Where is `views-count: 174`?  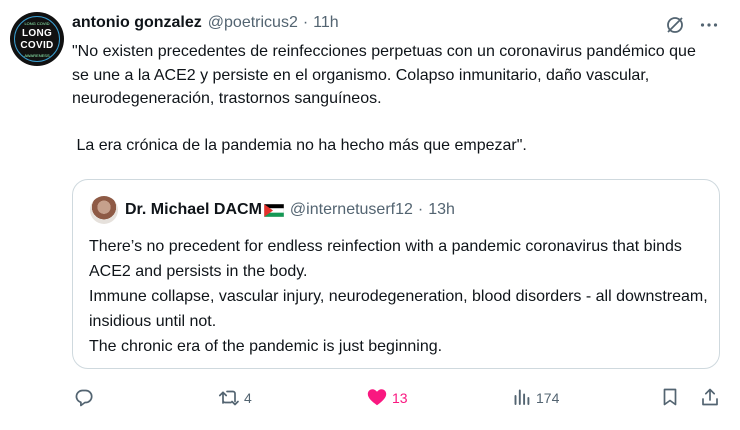
views-count: 174 is located at coordinates (548, 398).